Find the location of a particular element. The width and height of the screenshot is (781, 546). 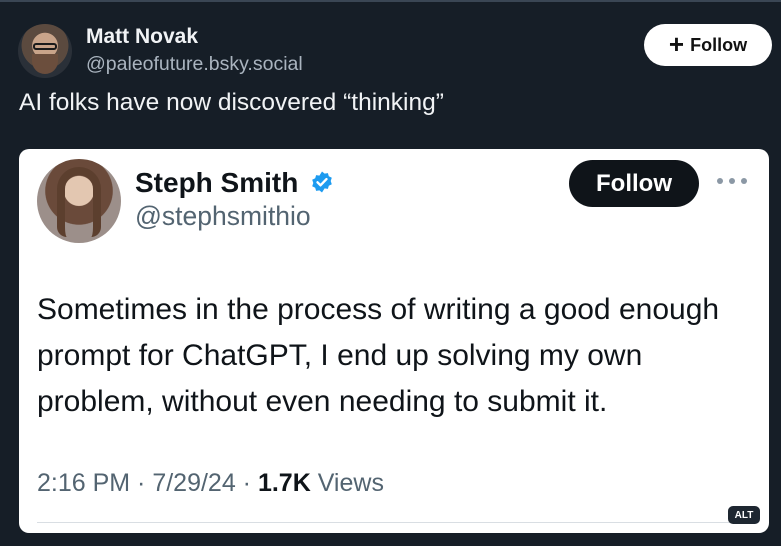

embedded-author-handle: @stephsmithio is located at coordinates (223, 216).